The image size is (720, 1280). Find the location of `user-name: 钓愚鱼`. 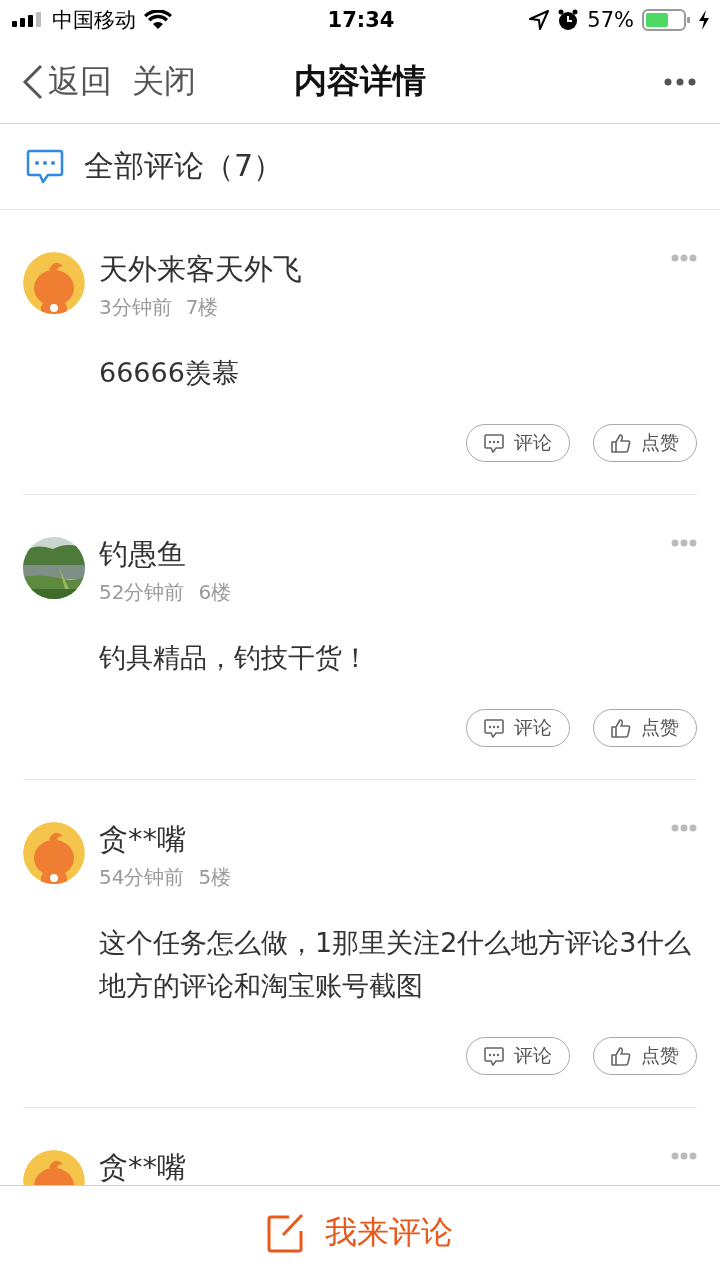

user-name: 钓愚鱼 is located at coordinates (142, 554).